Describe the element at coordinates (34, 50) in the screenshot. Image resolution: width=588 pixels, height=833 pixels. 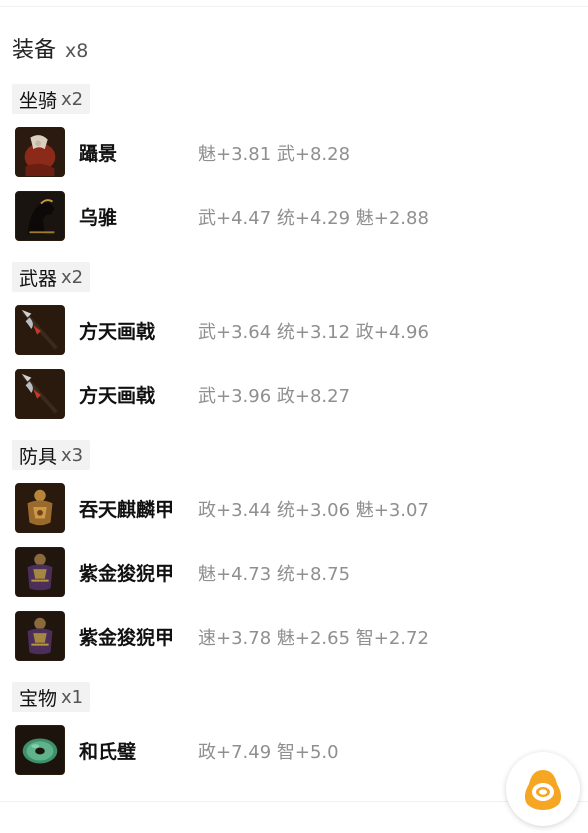
I see `section-title-label: 装备` at that location.